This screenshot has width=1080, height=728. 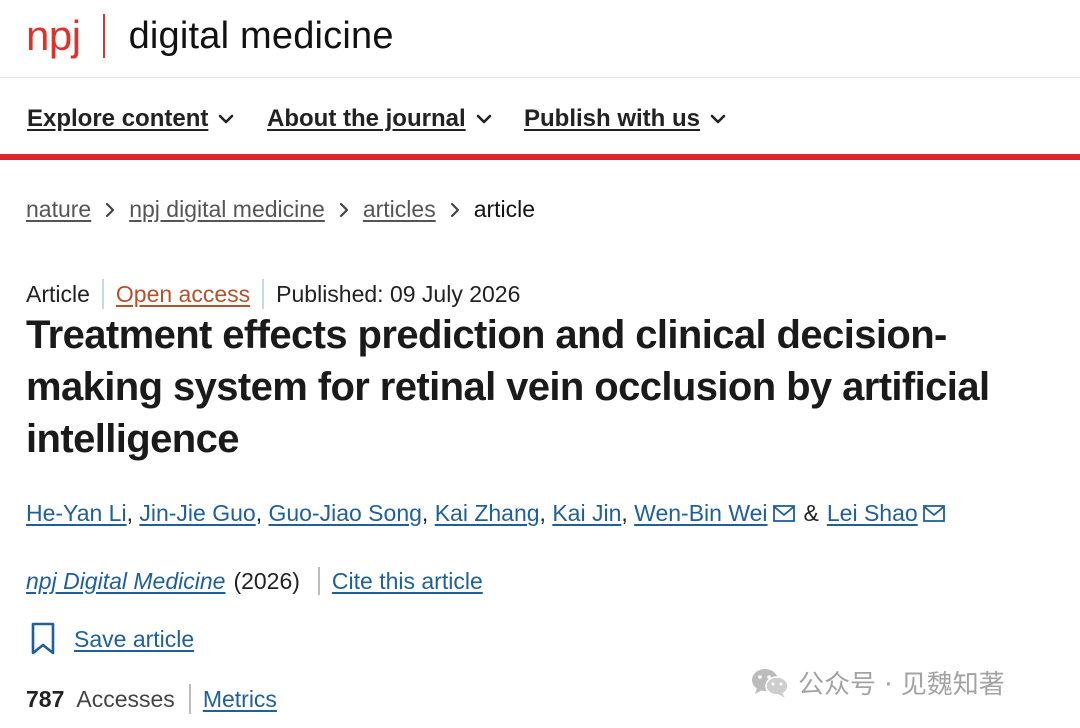 I want to click on author-link: Jin-Jie Guo, so click(x=197, y=513).